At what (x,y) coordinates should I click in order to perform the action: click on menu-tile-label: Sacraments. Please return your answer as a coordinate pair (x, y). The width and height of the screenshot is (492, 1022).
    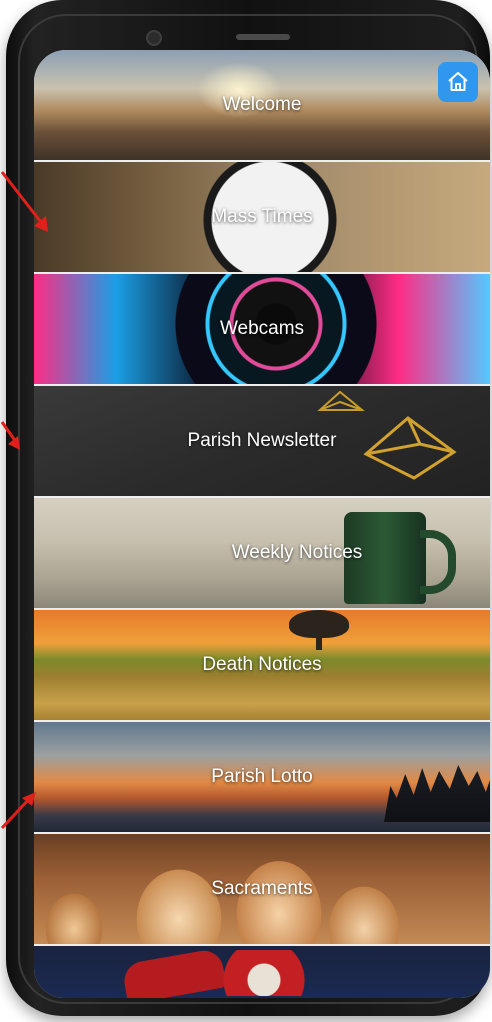
    Looking at the image, I should click on (262, 888).